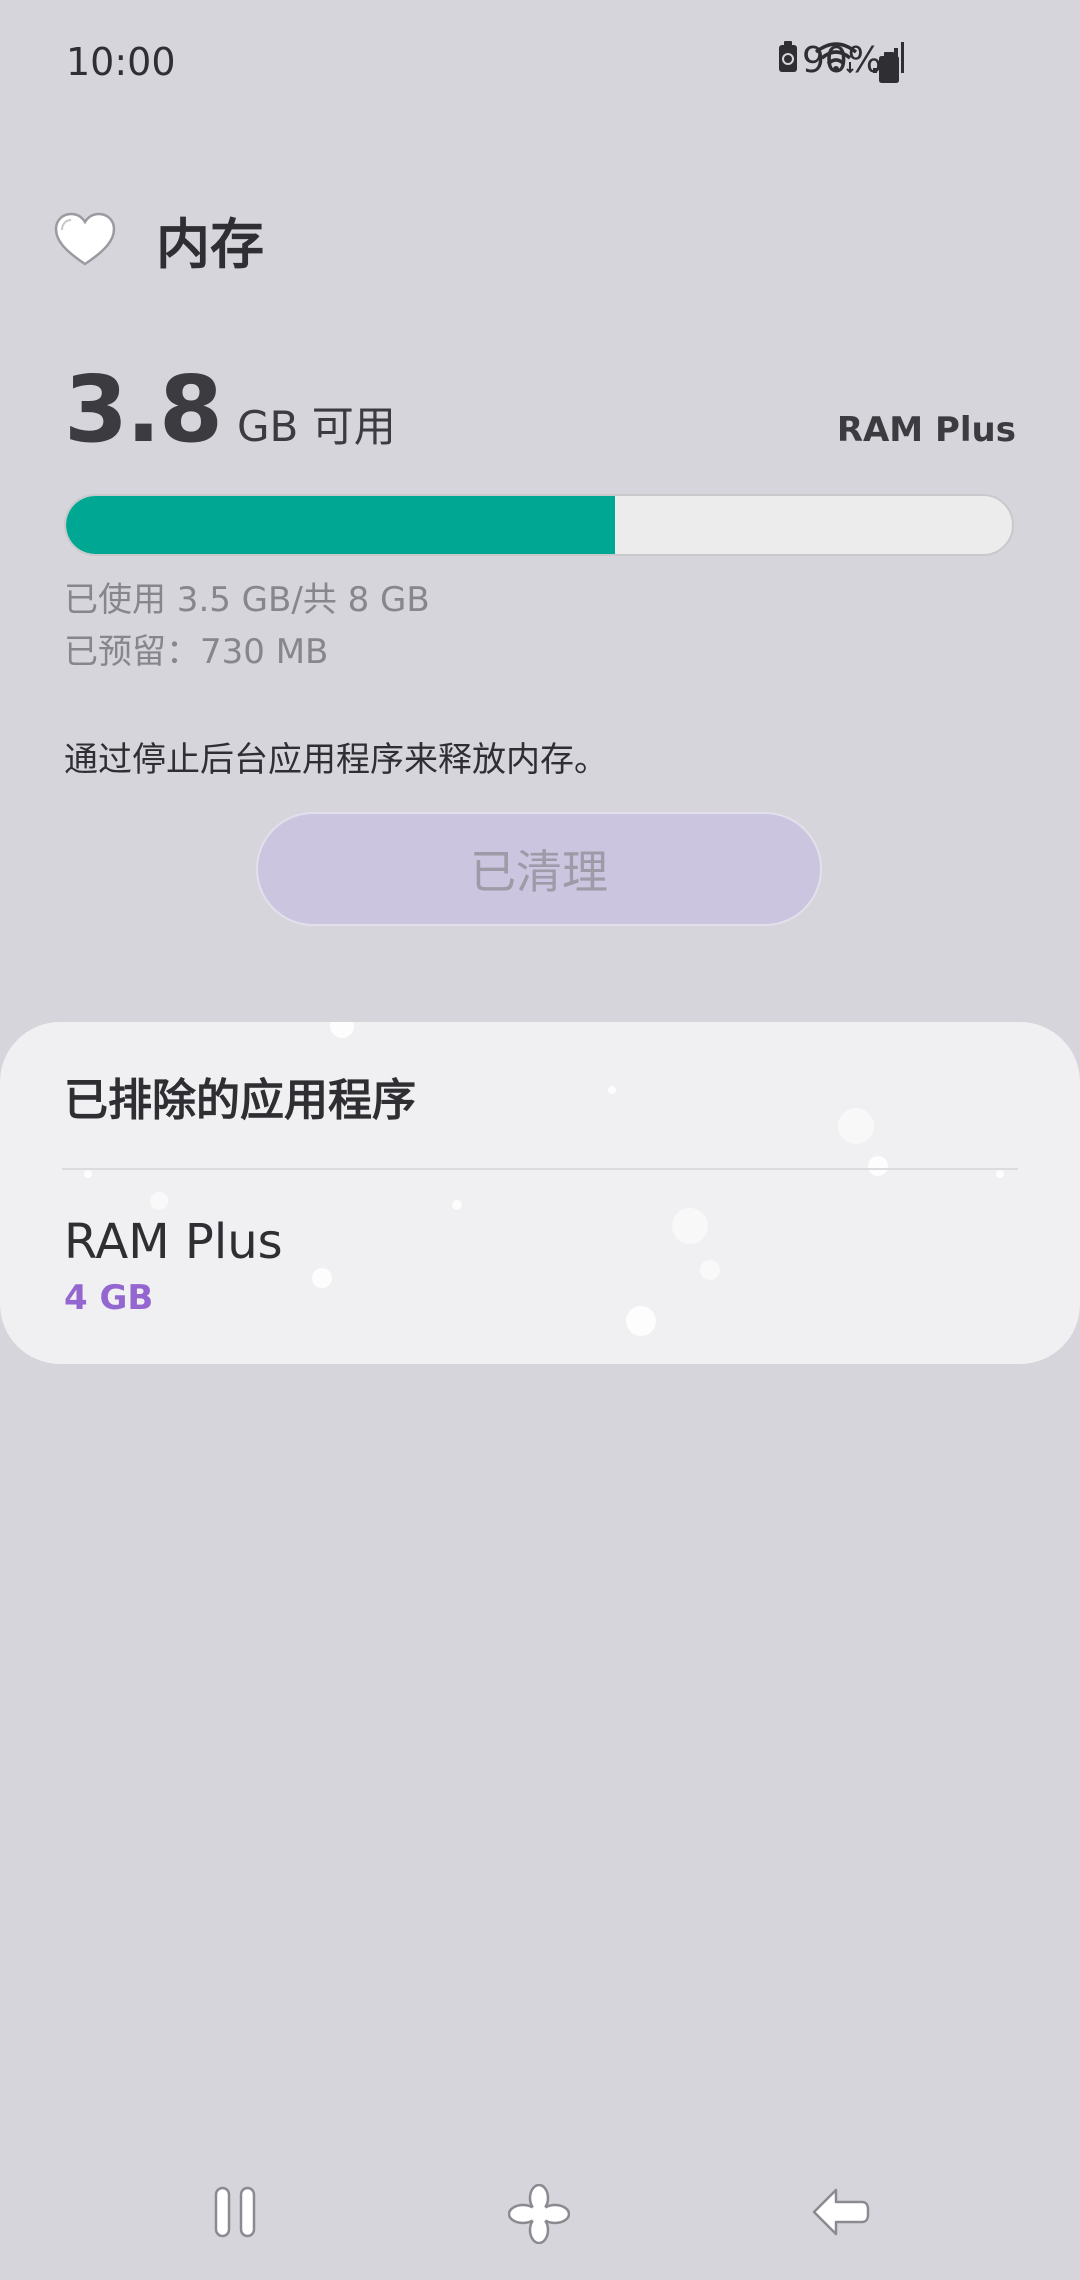 The height and width of the screenshot is (2280, 1080). What do you see at coordinates (540, 1169) in the screenshot?
I see `divider` at bounding box center [540, 1169].